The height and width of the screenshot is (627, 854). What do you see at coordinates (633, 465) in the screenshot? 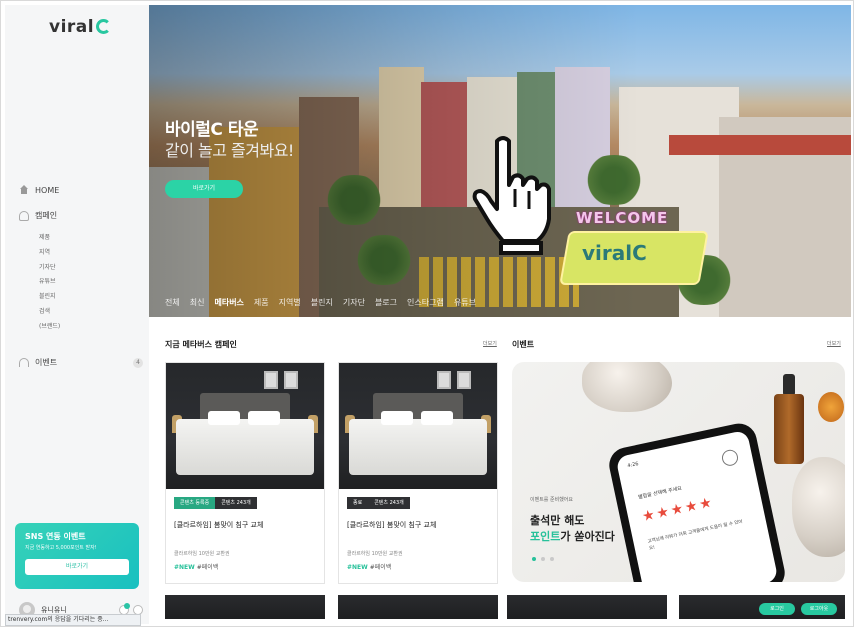
I see `phone-time: 4:26` at bounding box center [633, 465].